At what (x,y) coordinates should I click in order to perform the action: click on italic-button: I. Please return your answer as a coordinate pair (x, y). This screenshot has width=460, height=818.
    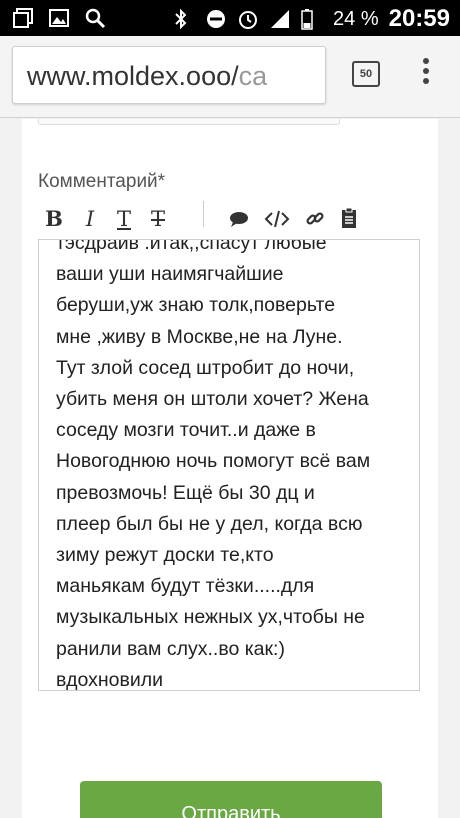
    Looking at the image, I should click on (90, 219).